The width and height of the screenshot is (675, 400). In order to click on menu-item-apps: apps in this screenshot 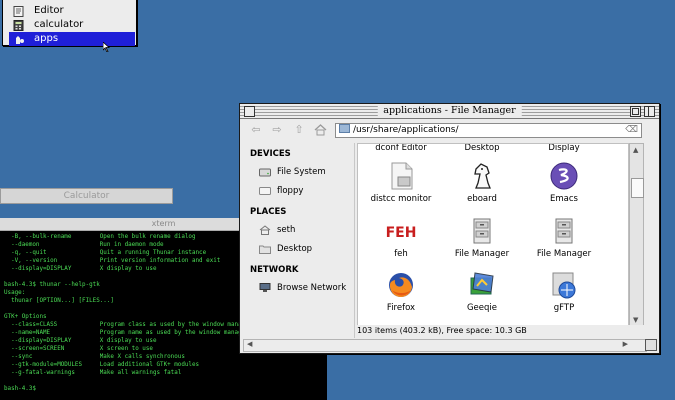, I will do `click(72, 39)`.